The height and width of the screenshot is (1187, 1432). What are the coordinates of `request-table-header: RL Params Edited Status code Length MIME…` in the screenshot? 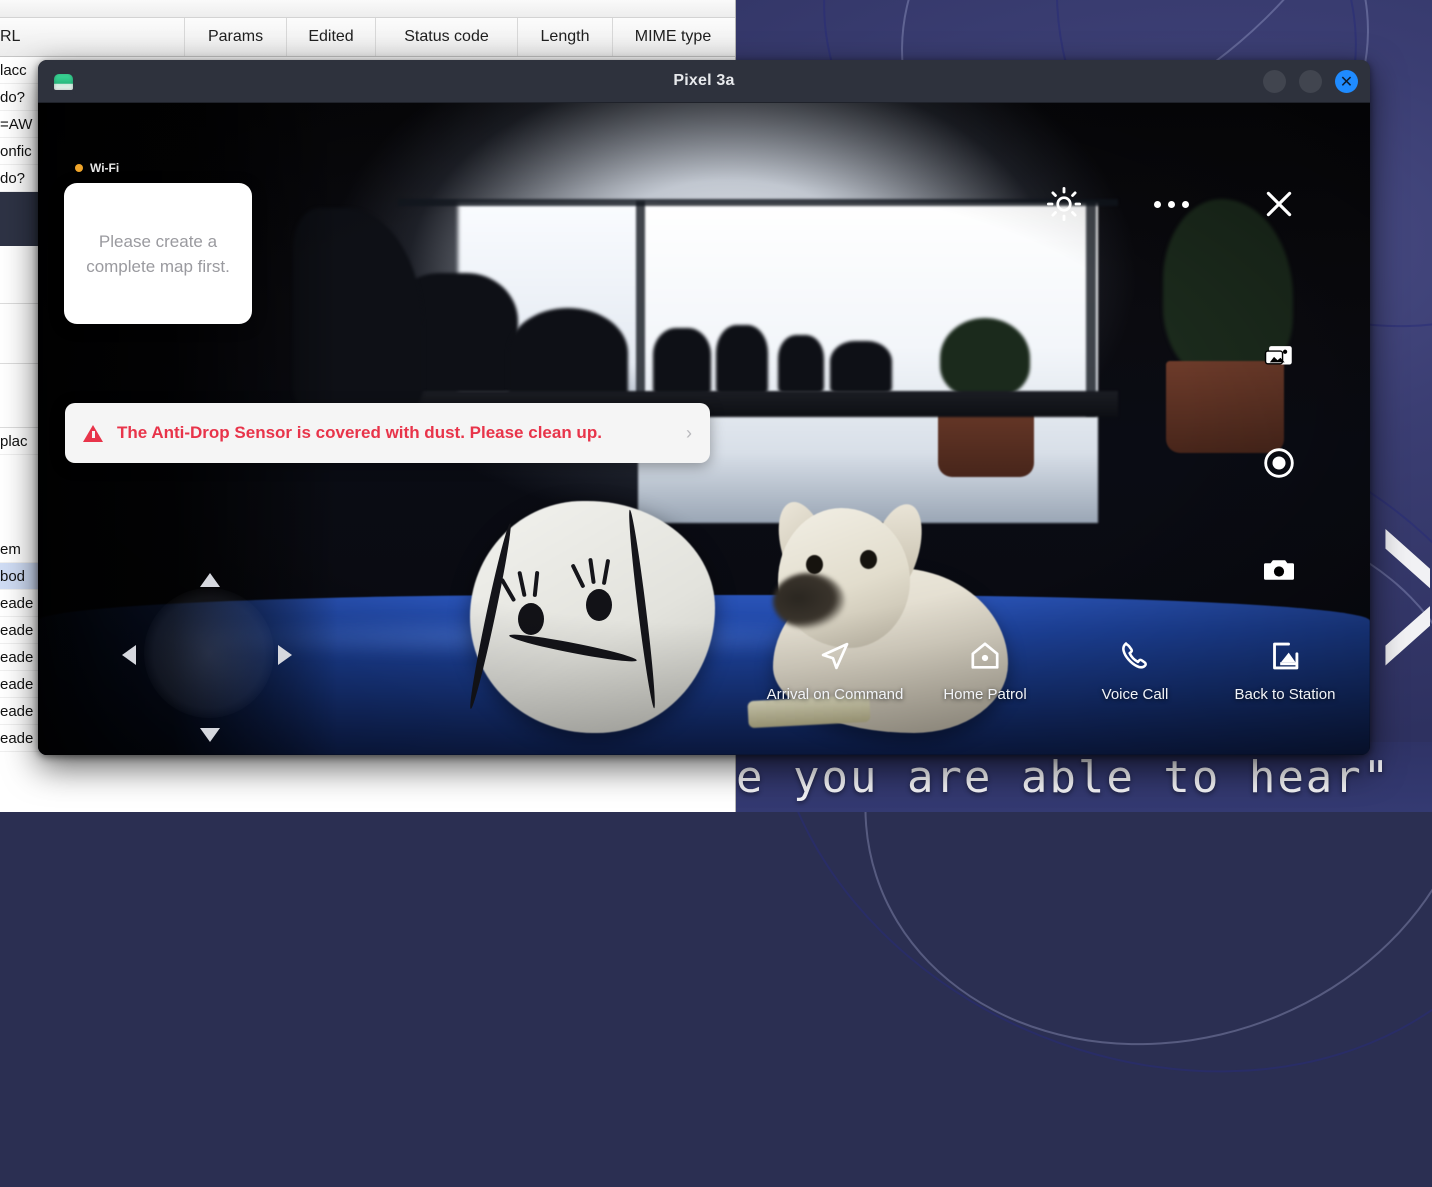 It's located at (368, 37).